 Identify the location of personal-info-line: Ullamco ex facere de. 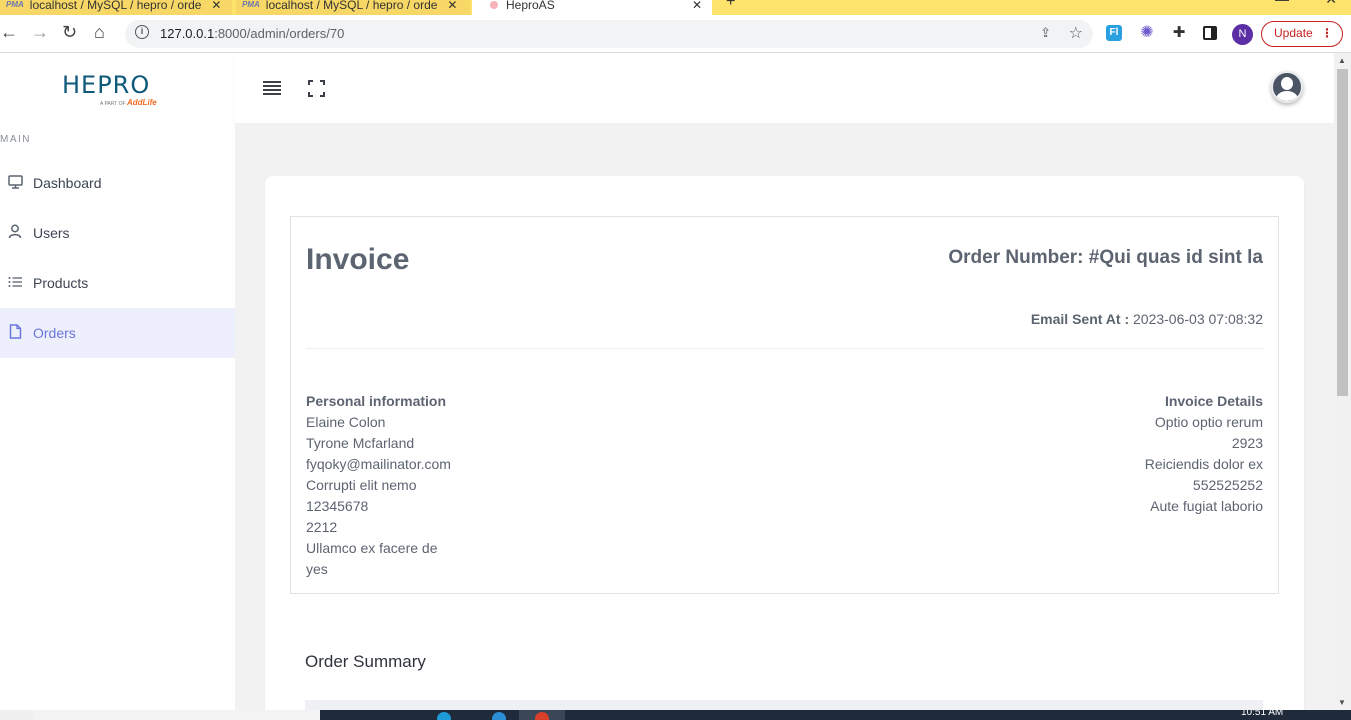
(372, 548).